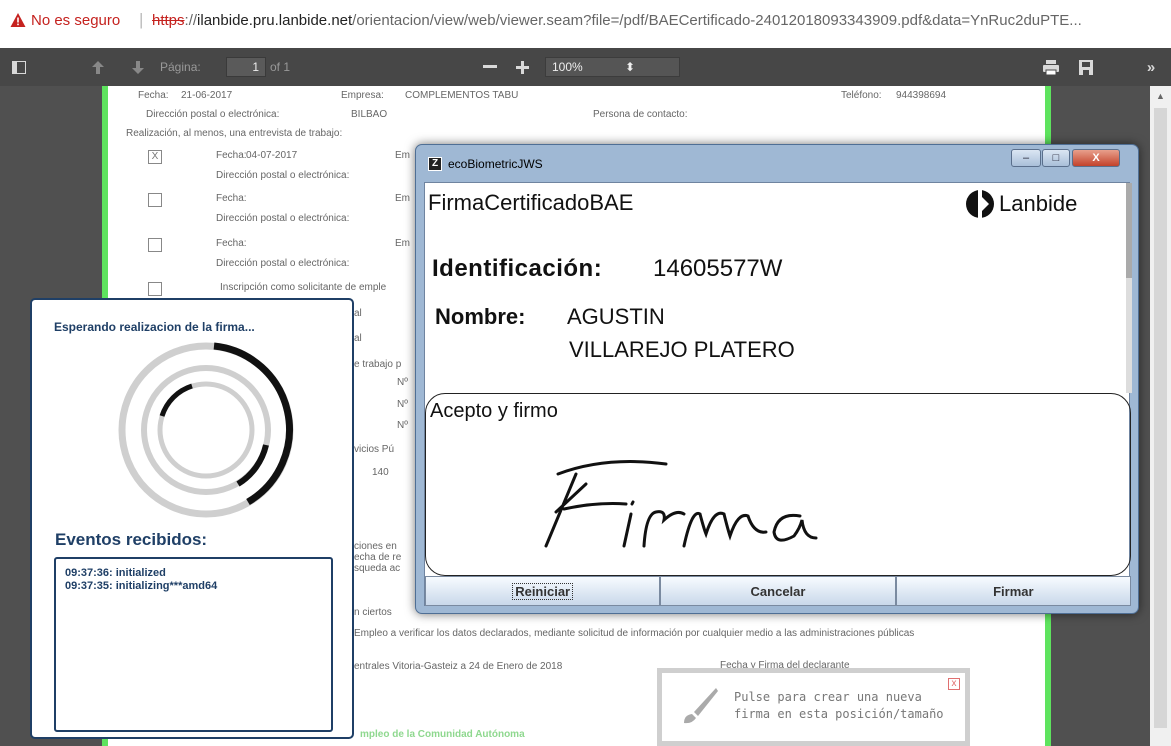 This screenshot has height=746, width=1171. I want to click on checkbox-check-mark: X, so click(155, 156).